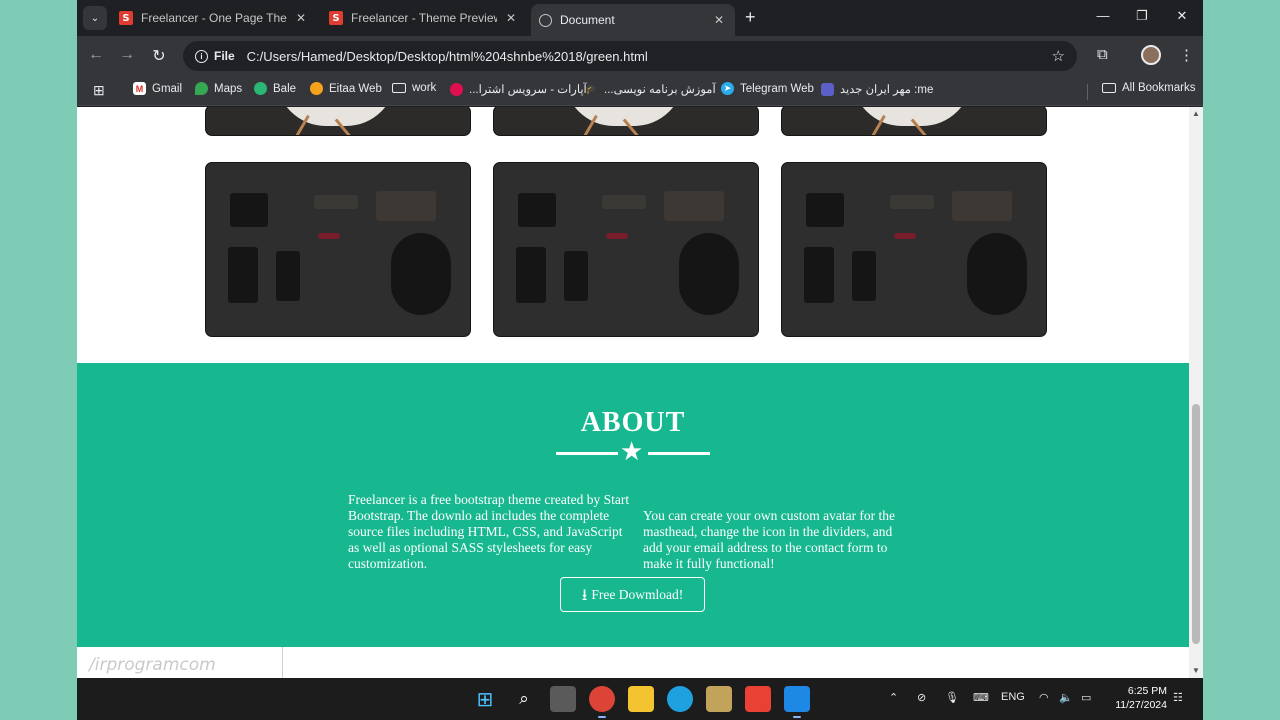 The width and height of the screenshot is (1280, 720). What do you see at coordinates (633, 20) in the screenshot?
I see `tab-document: Document ✕` at bounding box center [633, 20].